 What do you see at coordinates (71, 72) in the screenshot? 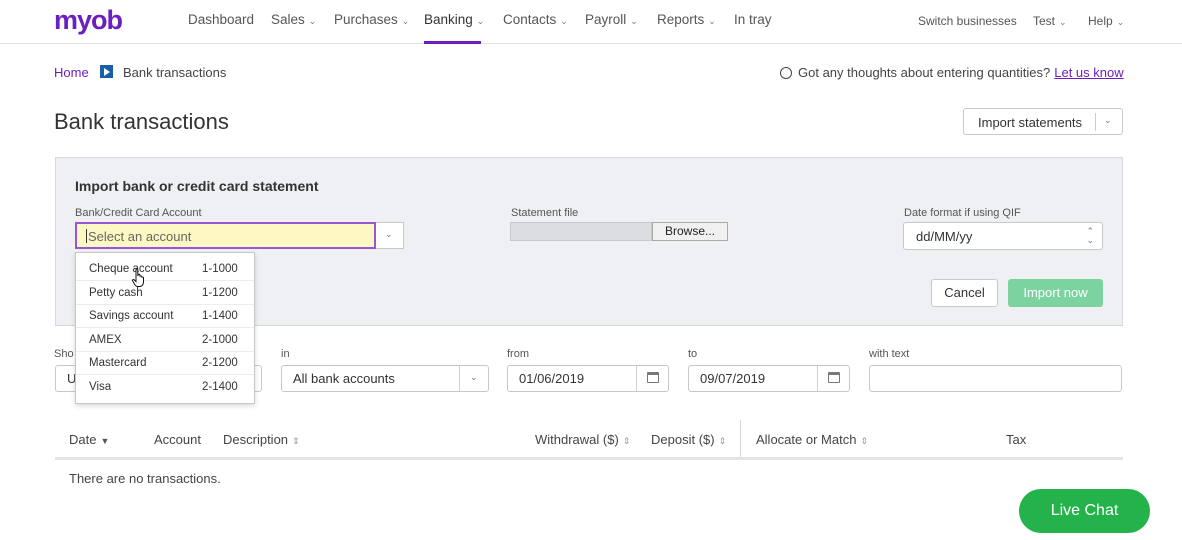
I see `breadcrumb-home: Home` at bounding box center [71, 72].